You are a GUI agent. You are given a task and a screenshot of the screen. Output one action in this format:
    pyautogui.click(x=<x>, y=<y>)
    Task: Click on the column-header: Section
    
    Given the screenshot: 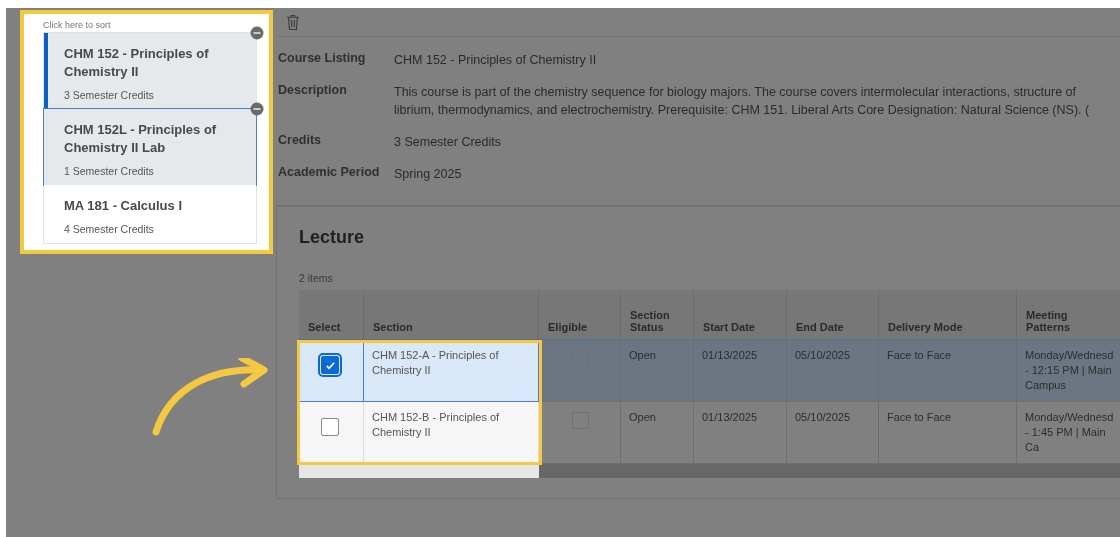 What is the action you would take?
    pyautogui.click(x=451, y=315)
    